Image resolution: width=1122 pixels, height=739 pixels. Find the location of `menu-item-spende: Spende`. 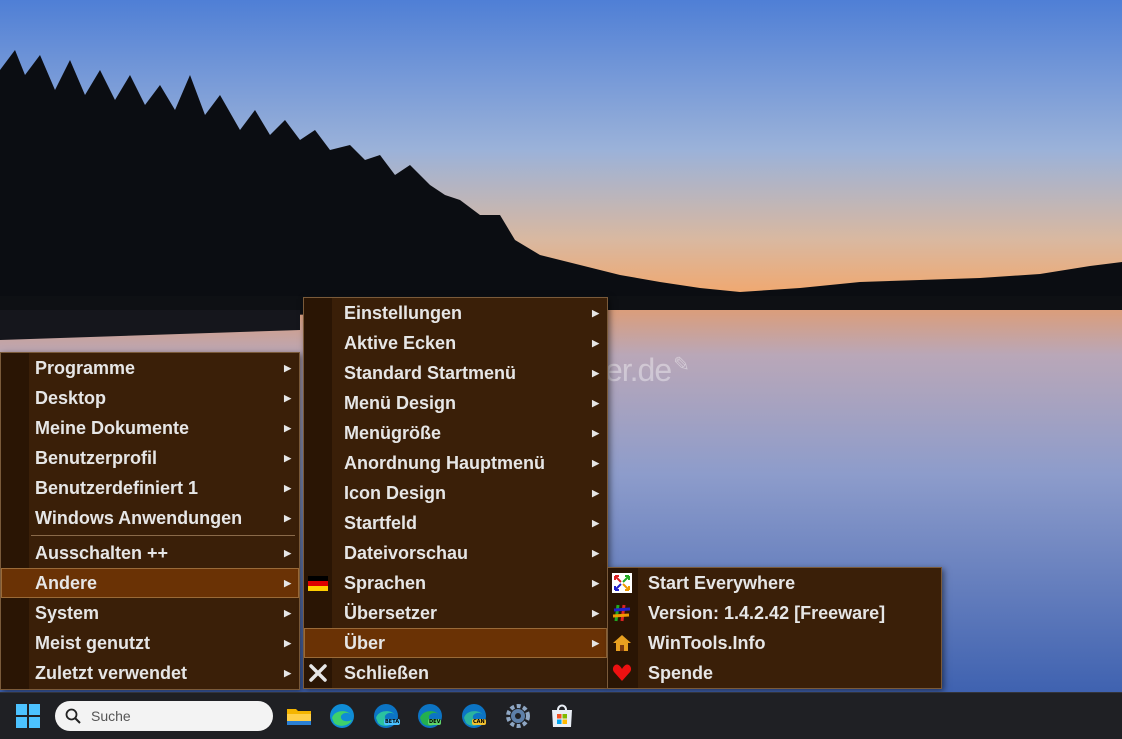

menu-item-spende: Spende is located at coordinates (774, 673).